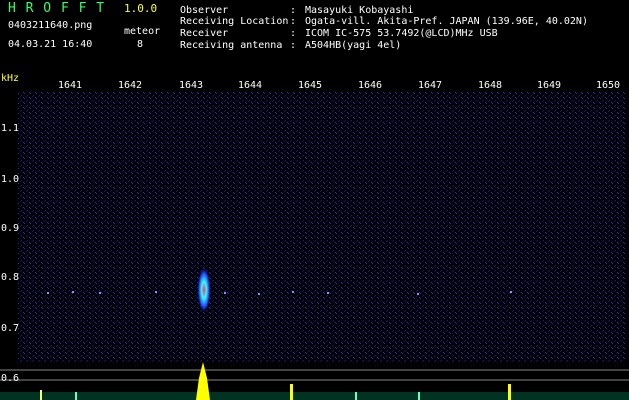 This screenshot has height=400, width=629. What do you see at coordinates (204, 33) in the screenshot?
I see `receiver-label: Receiver` at bounding box center [204, 33].